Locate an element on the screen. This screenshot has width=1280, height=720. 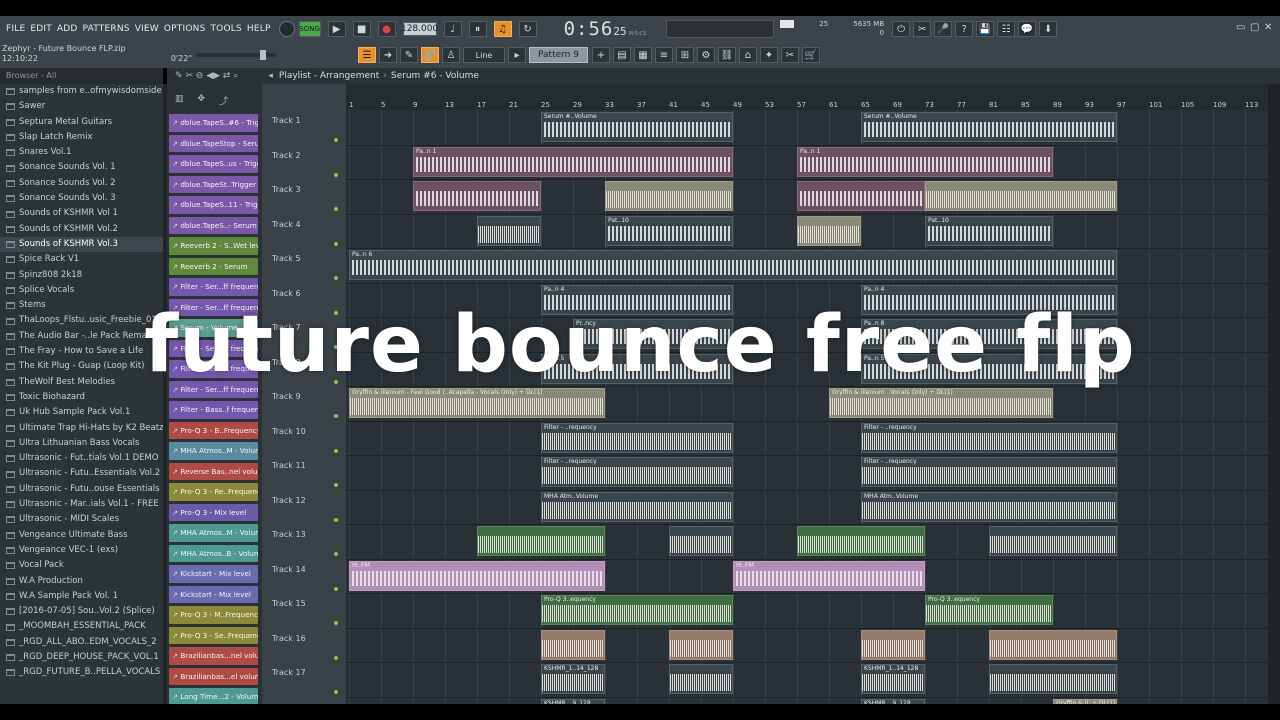
browser-folder-item: Vocal Pack is located at coordinates (81, 565).